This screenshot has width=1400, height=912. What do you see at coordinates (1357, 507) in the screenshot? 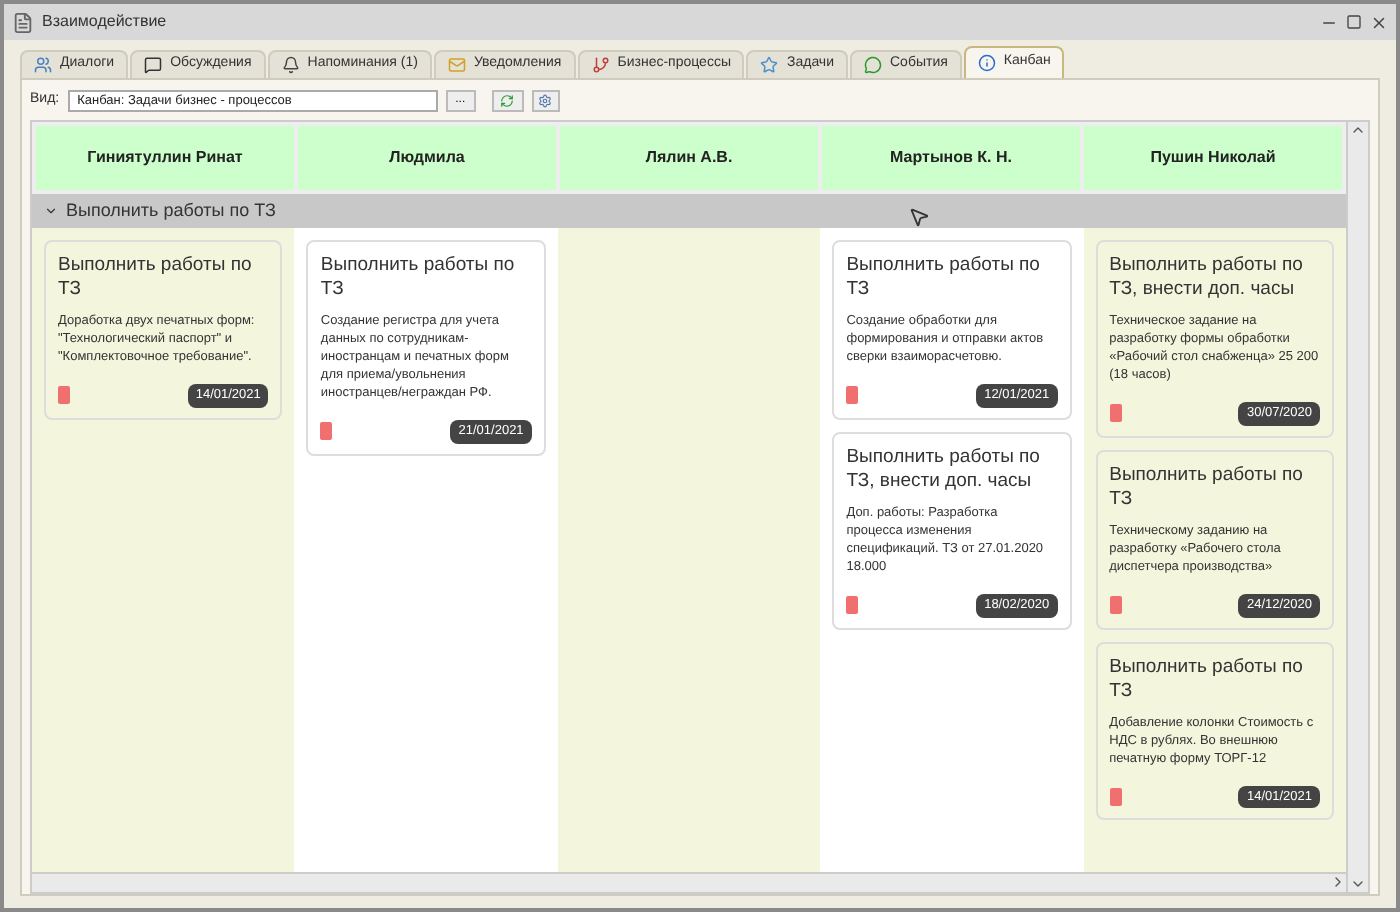
I see `vertical-scrollbar` at bounding box center [1357, 507].